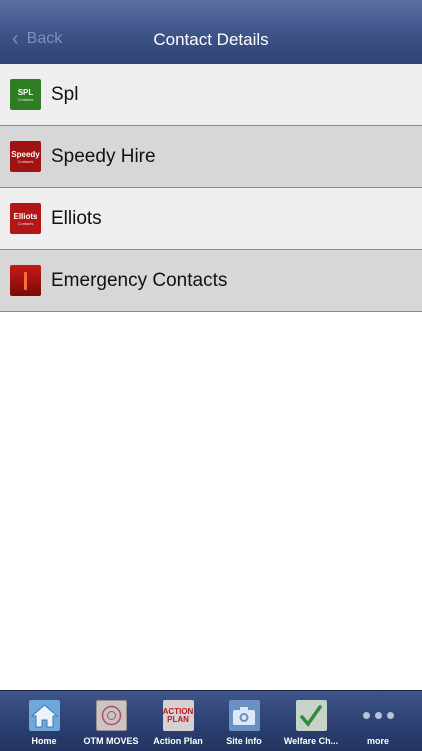 This screenshot has width=422, height=751. I want to click on elliots-logo-icon: Elliots Contacts, so click(25, 218).